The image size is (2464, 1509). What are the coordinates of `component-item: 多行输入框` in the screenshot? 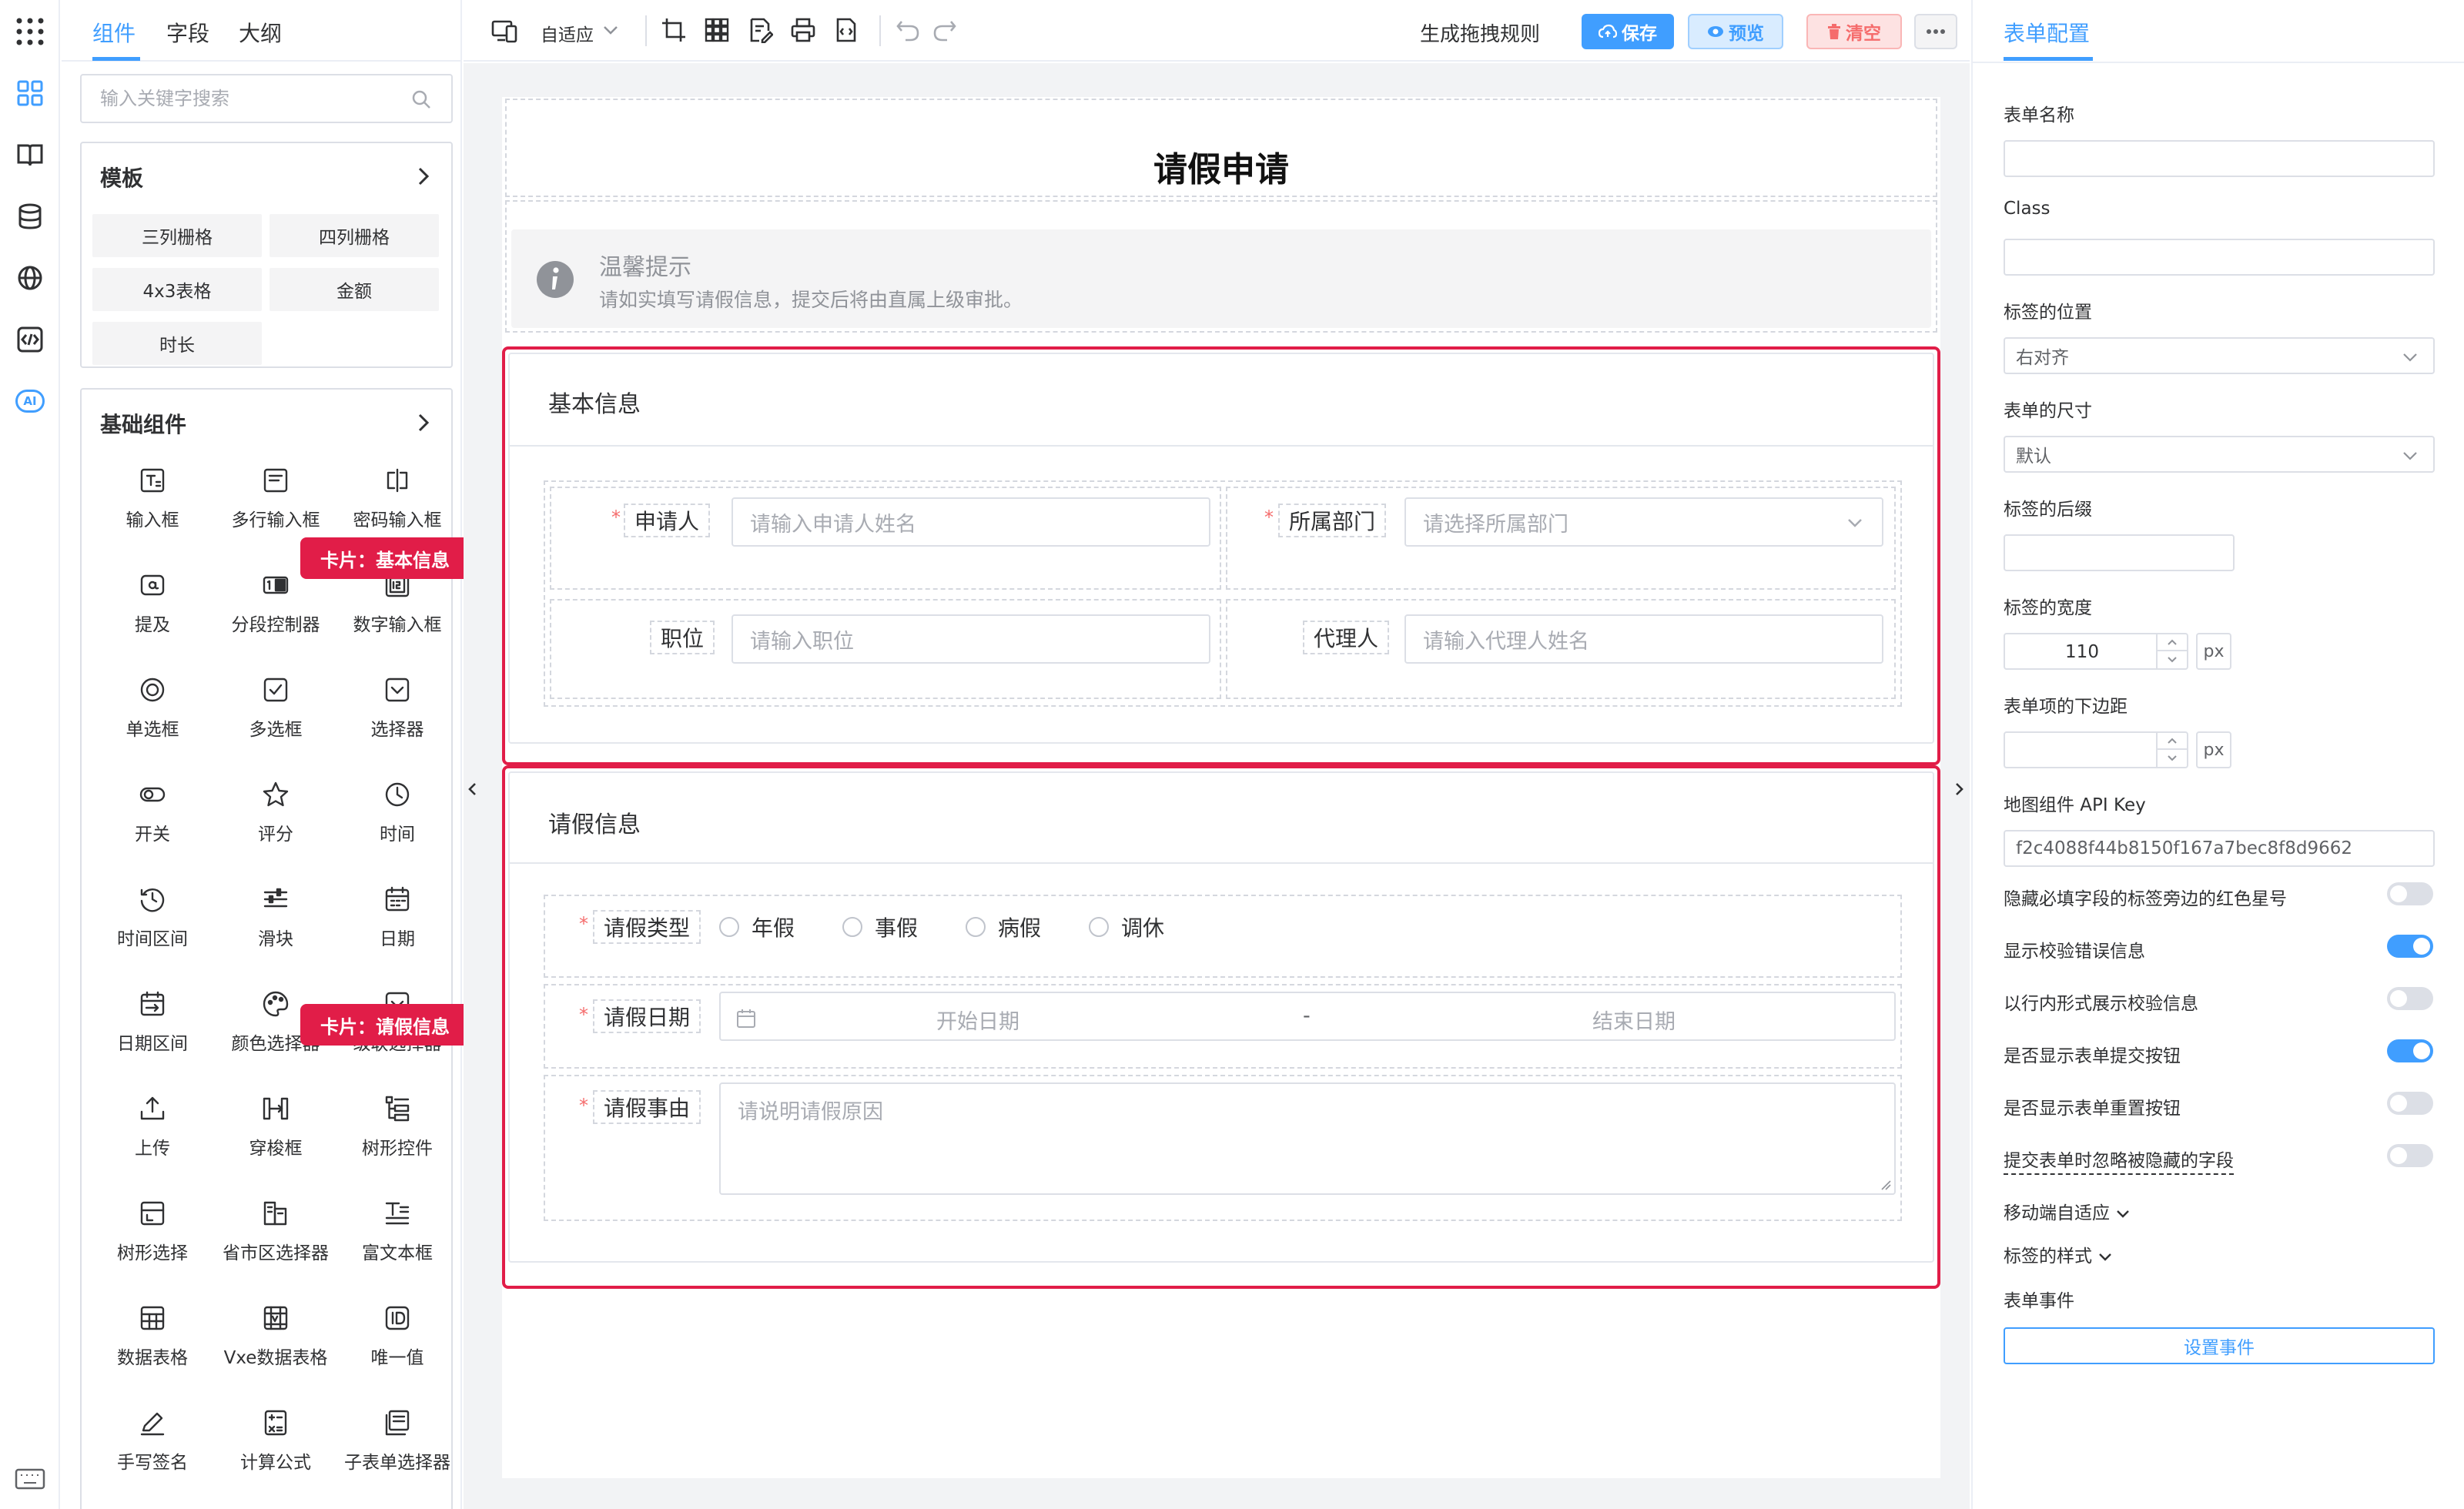 It's located at (275, 497).